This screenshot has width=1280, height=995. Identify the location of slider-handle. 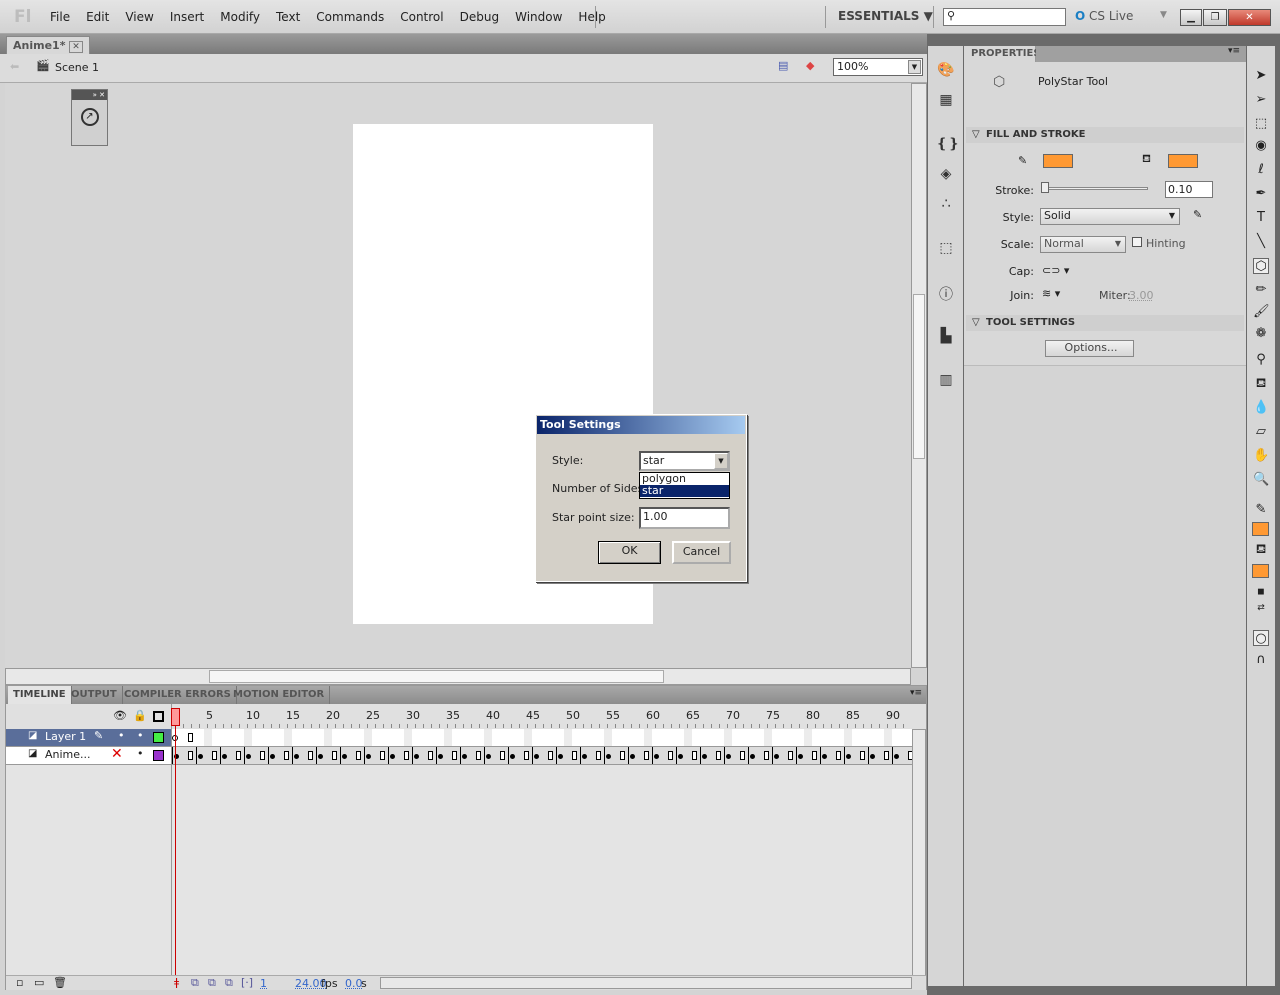
(1045, 187).